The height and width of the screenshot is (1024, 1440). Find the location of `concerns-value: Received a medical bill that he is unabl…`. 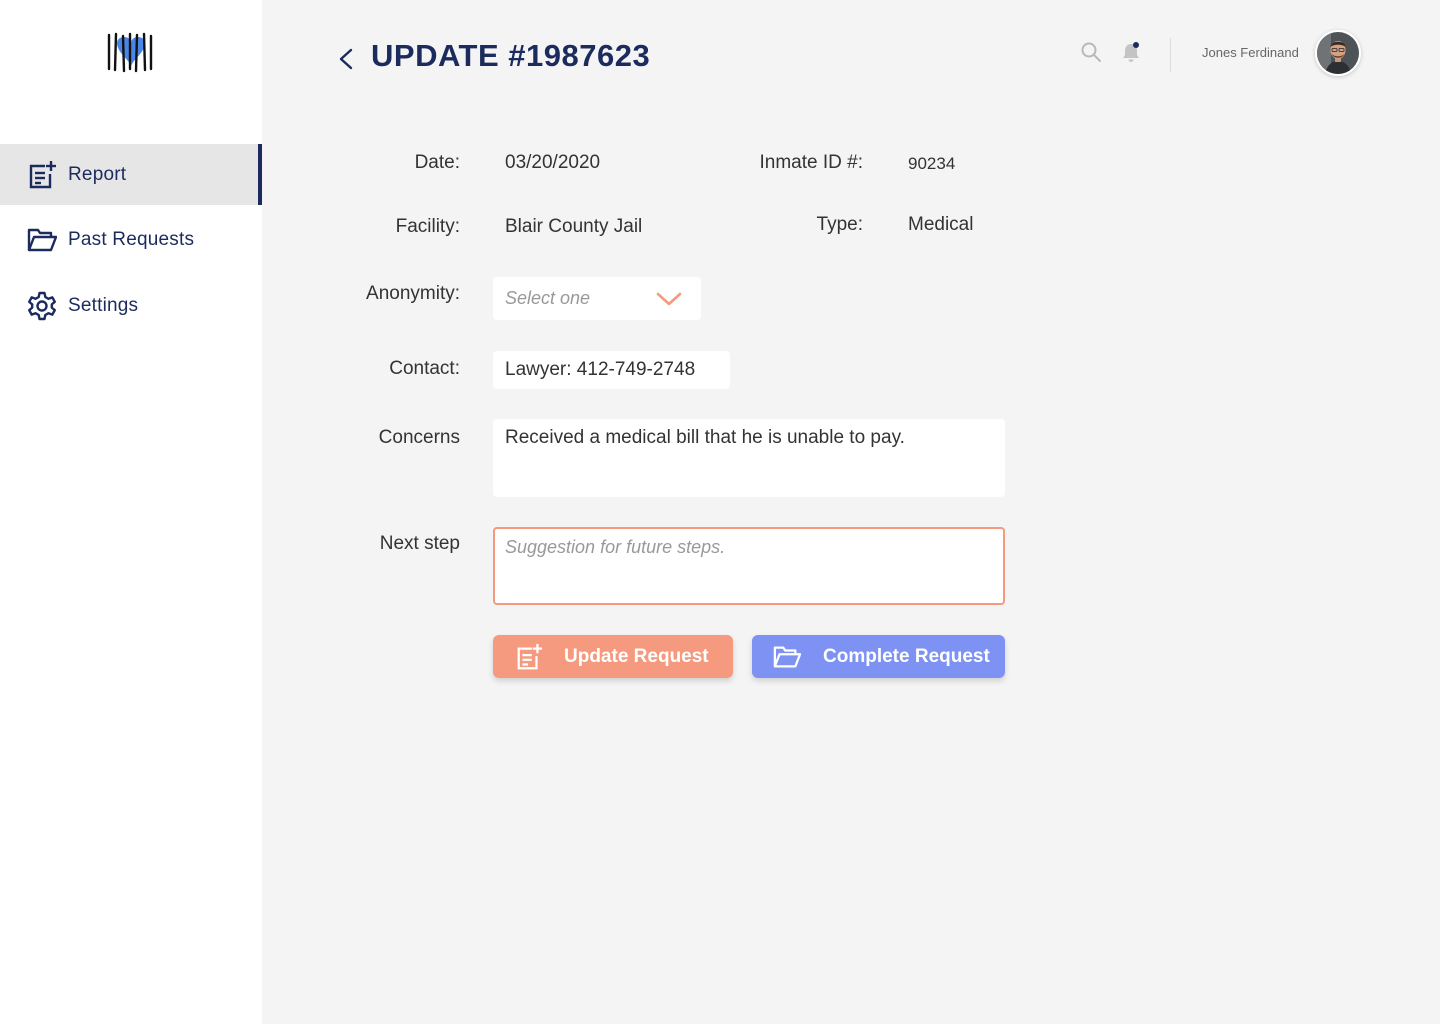

concerns-value: Received a medical bill that he is unabl… is located at coordinates (705, 437).